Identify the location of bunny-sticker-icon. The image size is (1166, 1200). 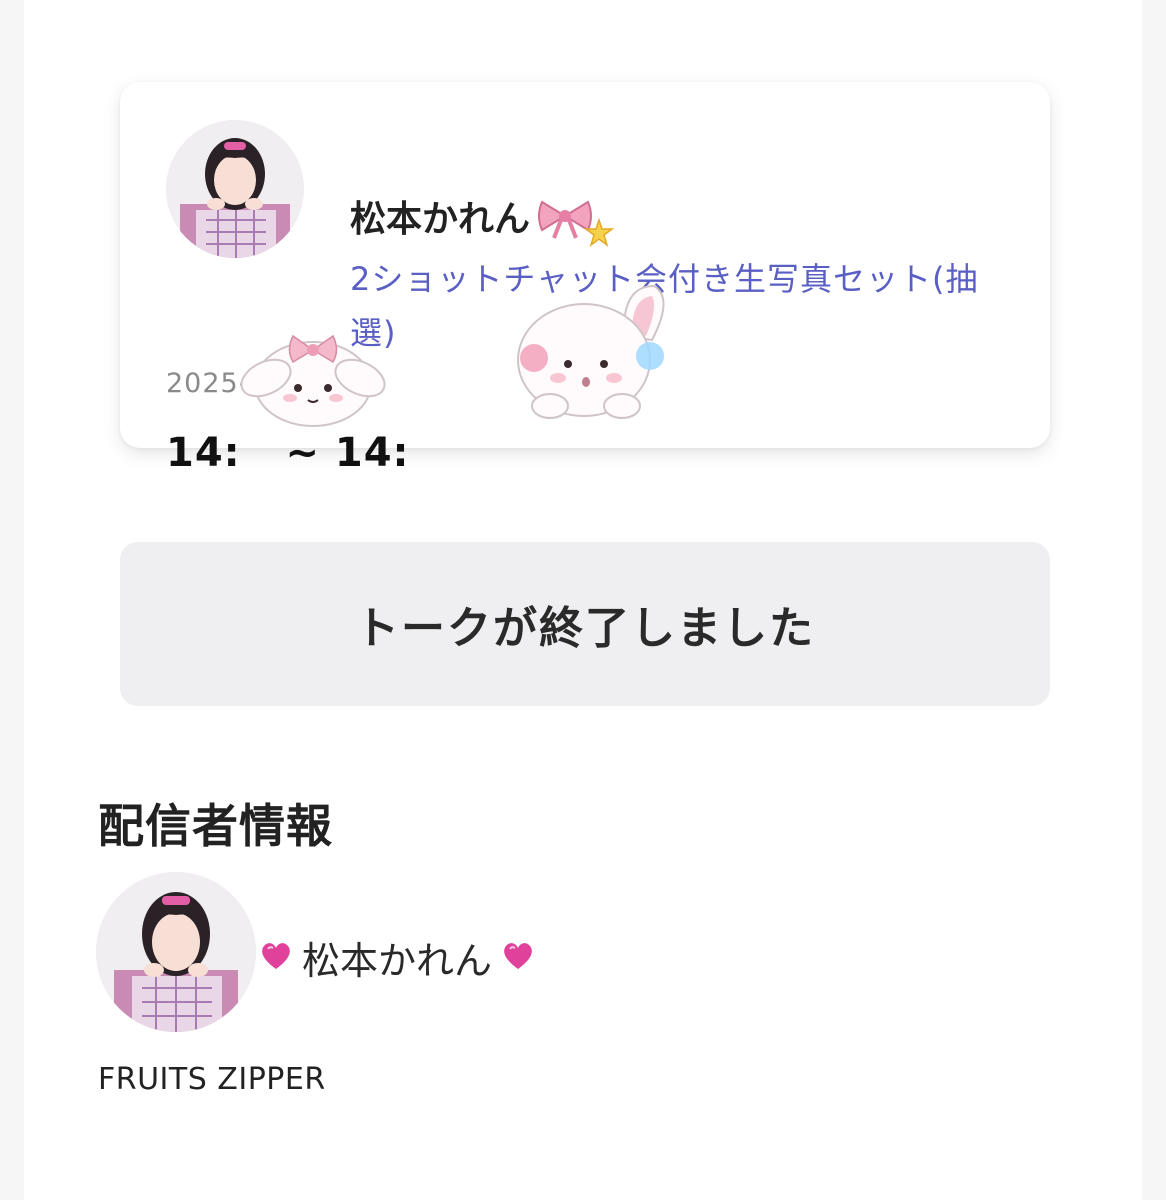
(313, 379).